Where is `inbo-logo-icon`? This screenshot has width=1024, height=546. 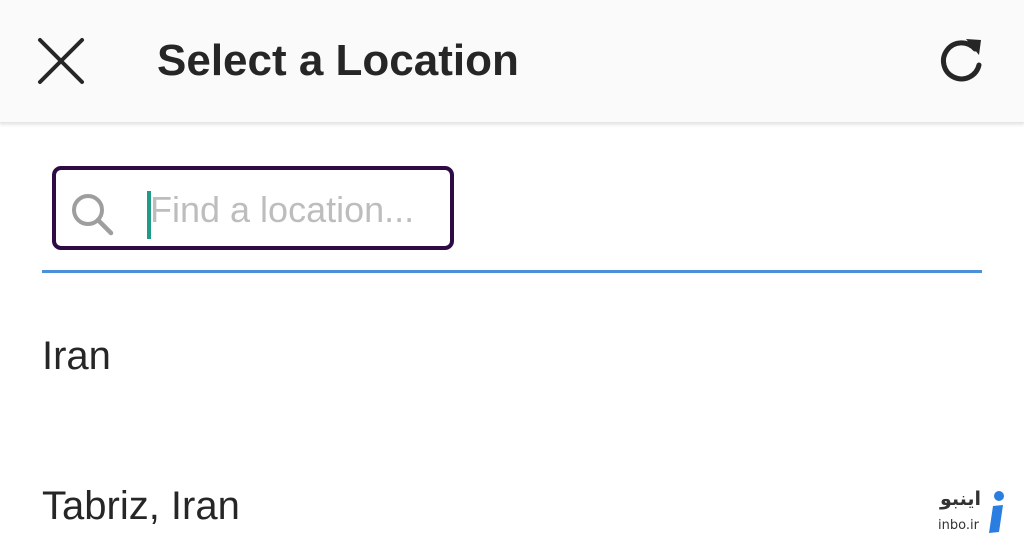
inbo-logo-icon is located at coordinates (996, 512).